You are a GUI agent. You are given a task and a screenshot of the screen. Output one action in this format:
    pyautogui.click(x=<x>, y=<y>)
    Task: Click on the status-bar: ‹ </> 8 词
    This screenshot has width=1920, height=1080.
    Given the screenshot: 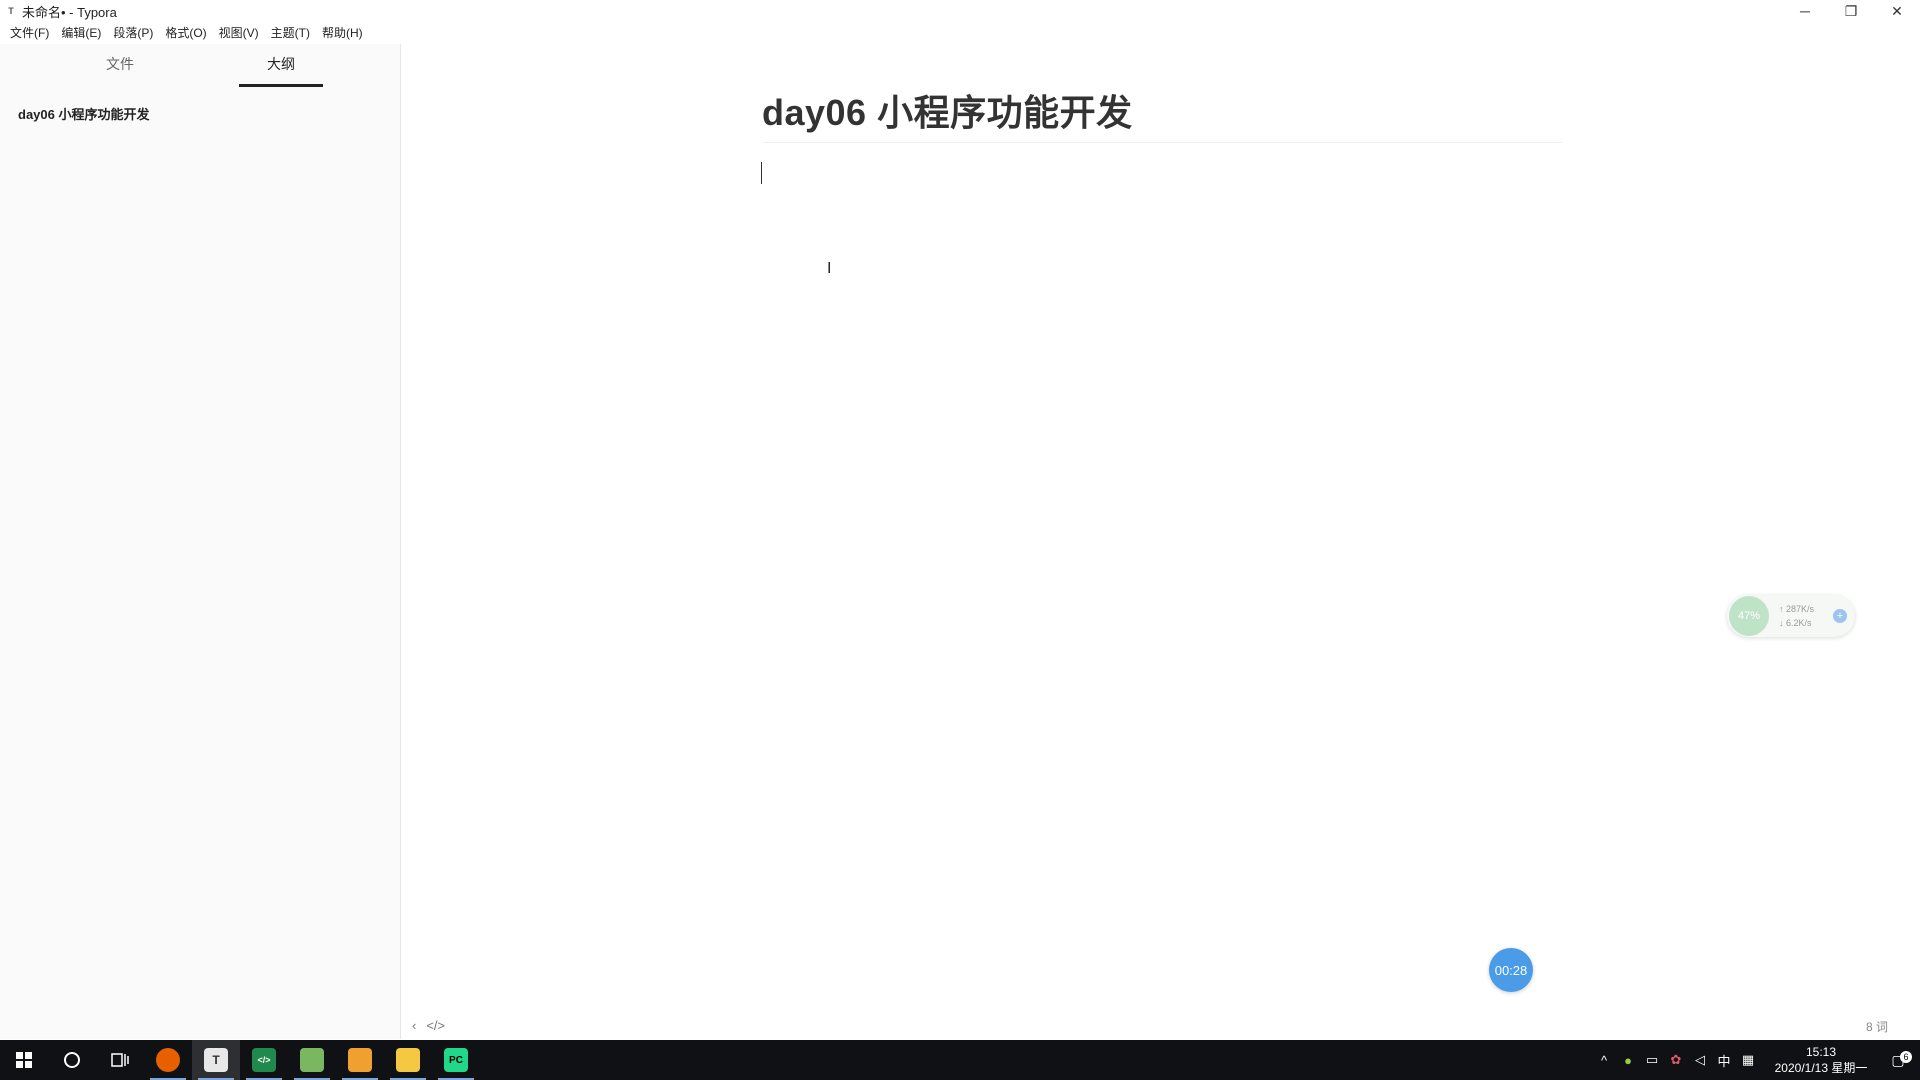 What is the action you would take?
    pyautogui.click(x=1161, y=1025)
    